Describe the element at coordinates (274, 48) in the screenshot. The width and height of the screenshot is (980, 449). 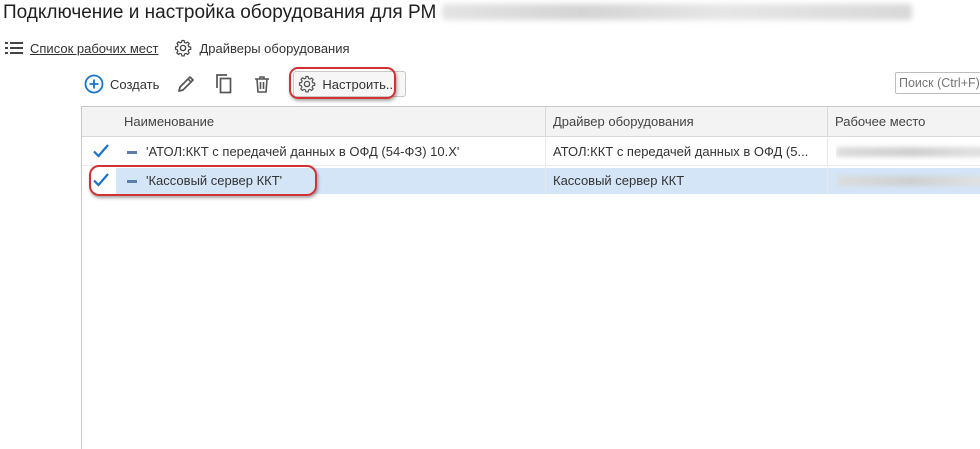
I see `equipment-drivers-label: Драйверы оборудования` at that location.